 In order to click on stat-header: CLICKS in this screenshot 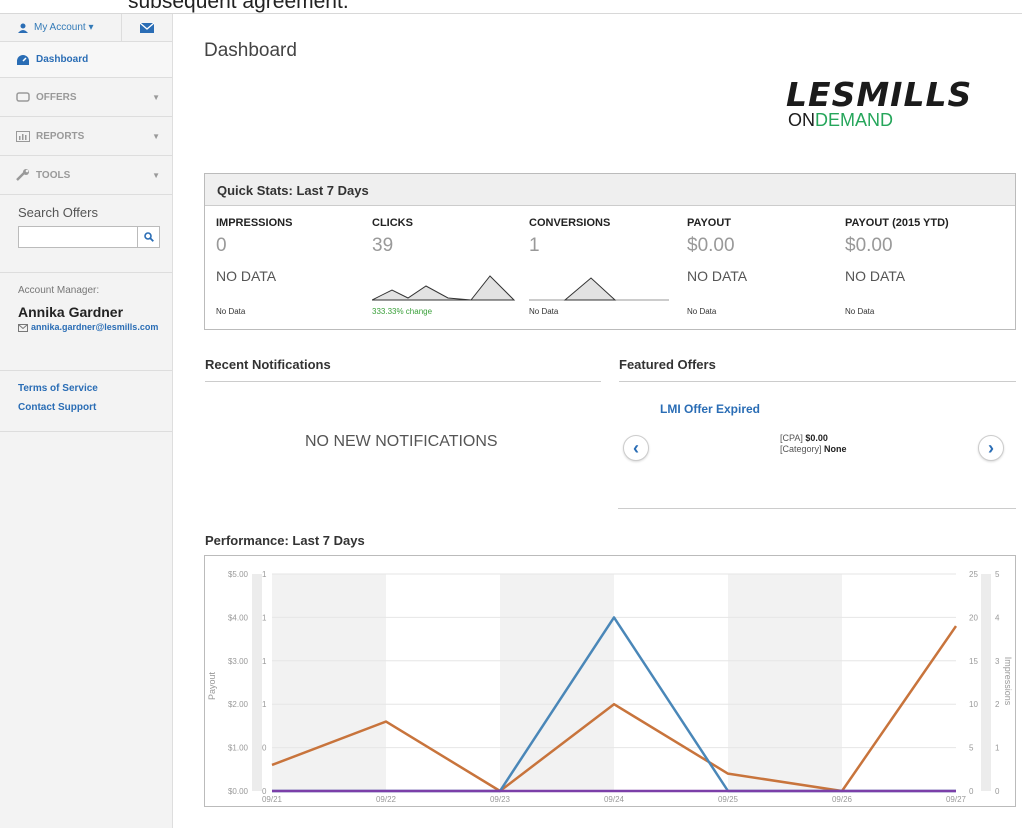, I will do `click(392, 223)`.